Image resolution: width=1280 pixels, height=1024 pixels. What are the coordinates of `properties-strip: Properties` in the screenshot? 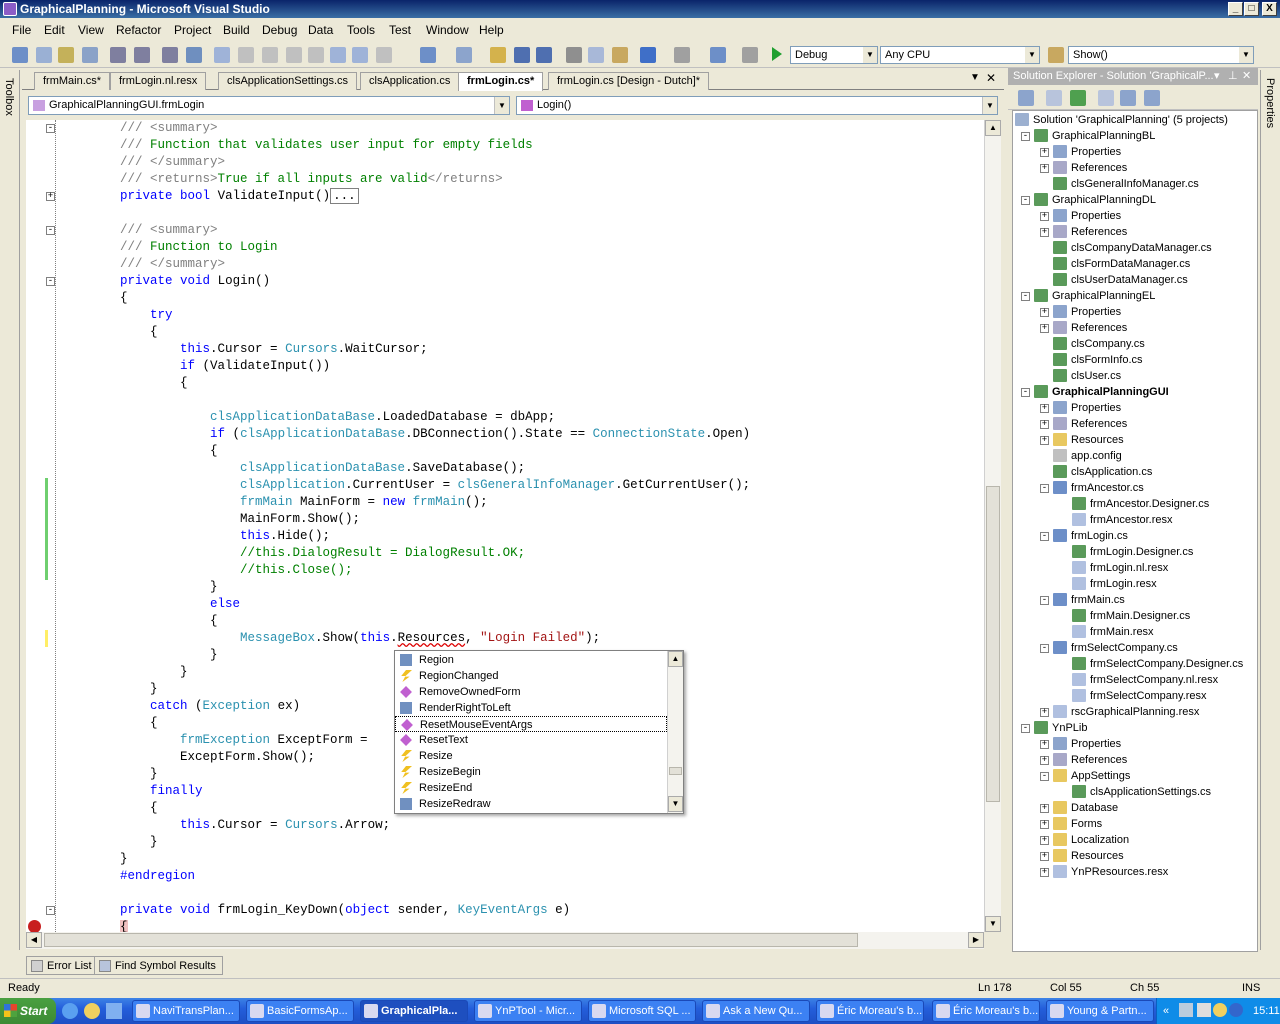 It's located at (1270, 510).